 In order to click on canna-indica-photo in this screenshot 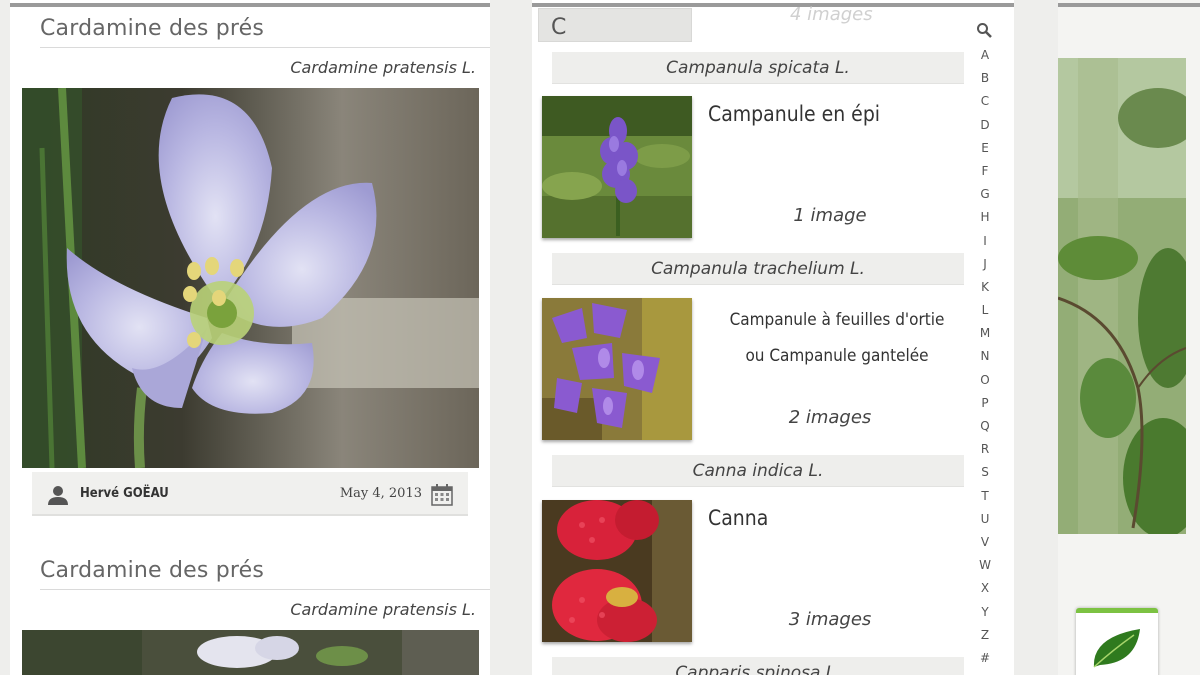, I will do `click(617, 571)`.